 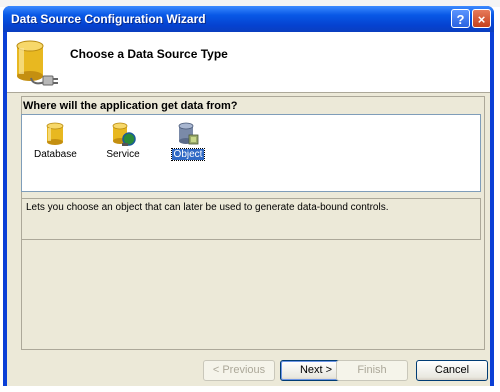 I want to click on item-label: Database, so click(x=55, y=154).